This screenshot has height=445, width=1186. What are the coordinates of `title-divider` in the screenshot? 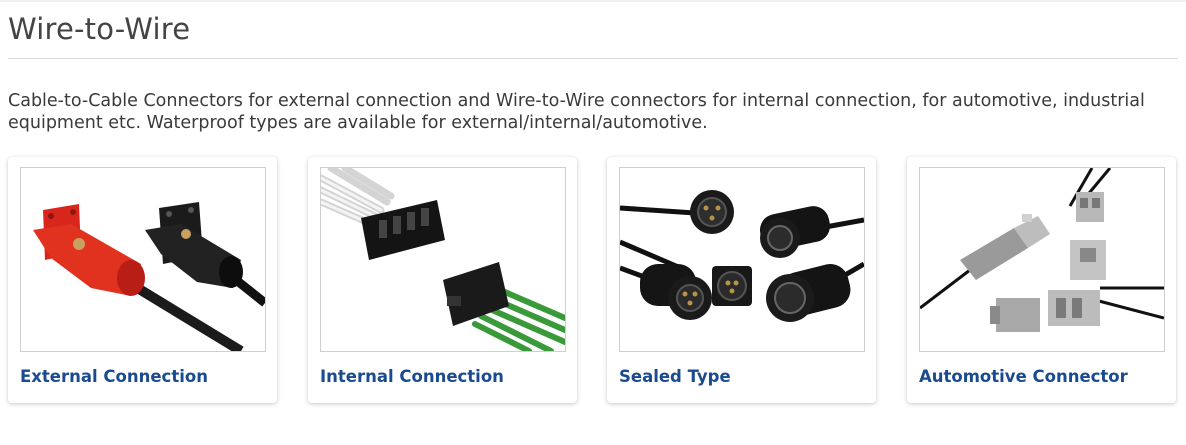 It's located at (593, 58).